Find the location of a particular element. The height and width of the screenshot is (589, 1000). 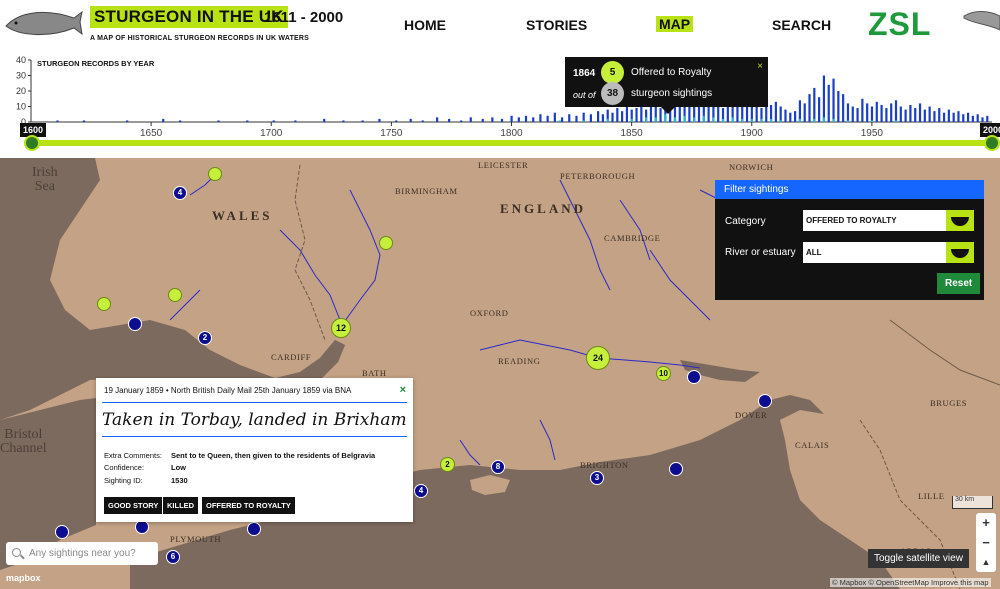

timeline-title: STURGEON RECORDS BY YEAR is located at coordinates (96, 63).